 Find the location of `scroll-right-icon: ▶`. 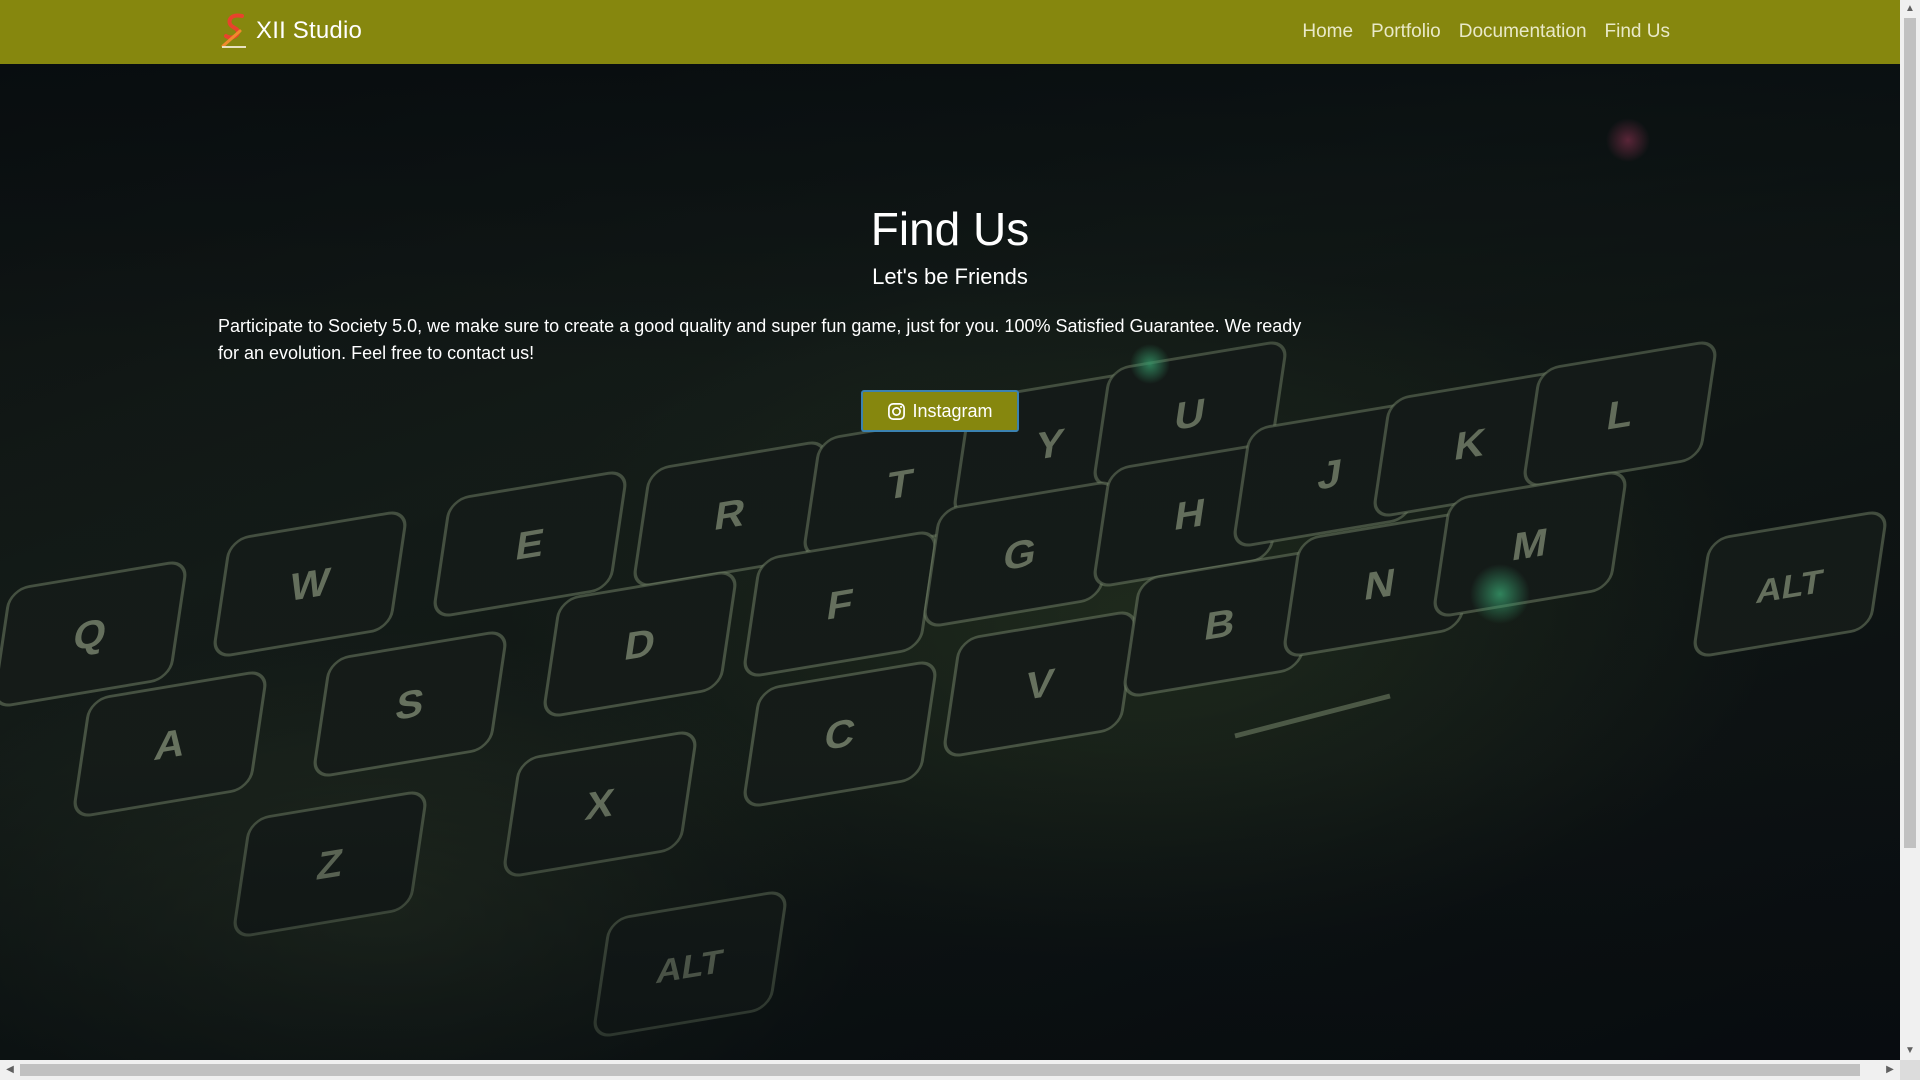

scroll-right-icon: ▶ is located at coordinates (1890, 1070).